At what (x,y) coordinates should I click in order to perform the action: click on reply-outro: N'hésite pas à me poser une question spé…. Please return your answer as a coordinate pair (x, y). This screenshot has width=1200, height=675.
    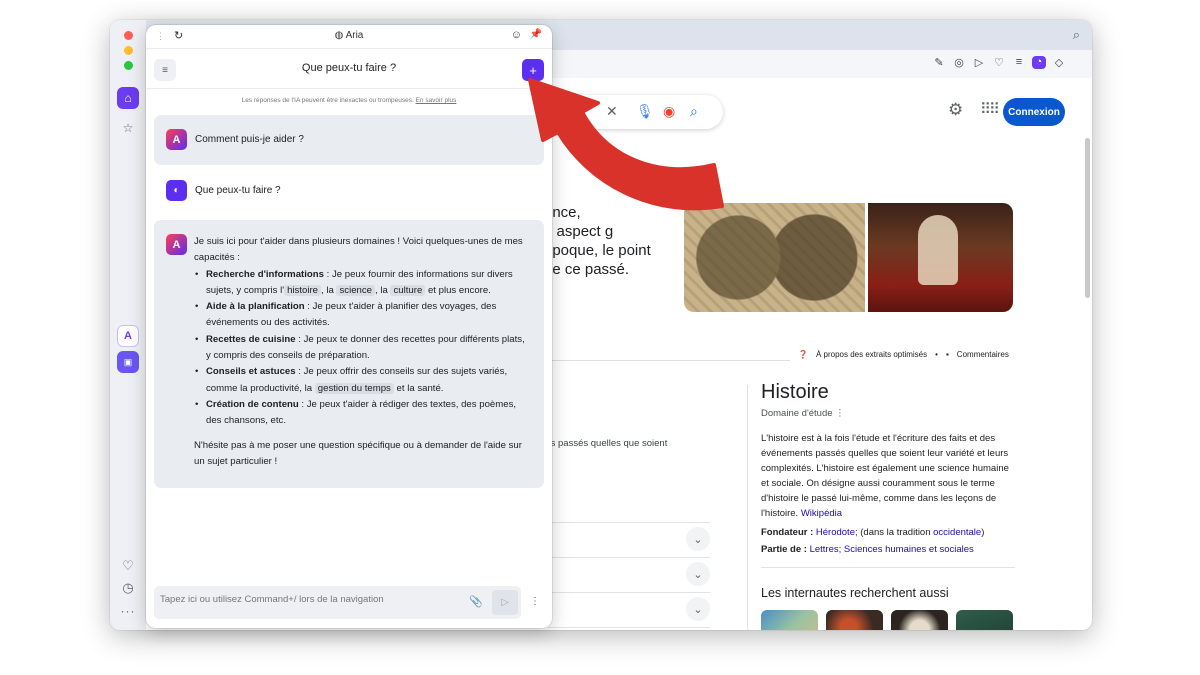
    Looking at the image, I should click on (358, 453).